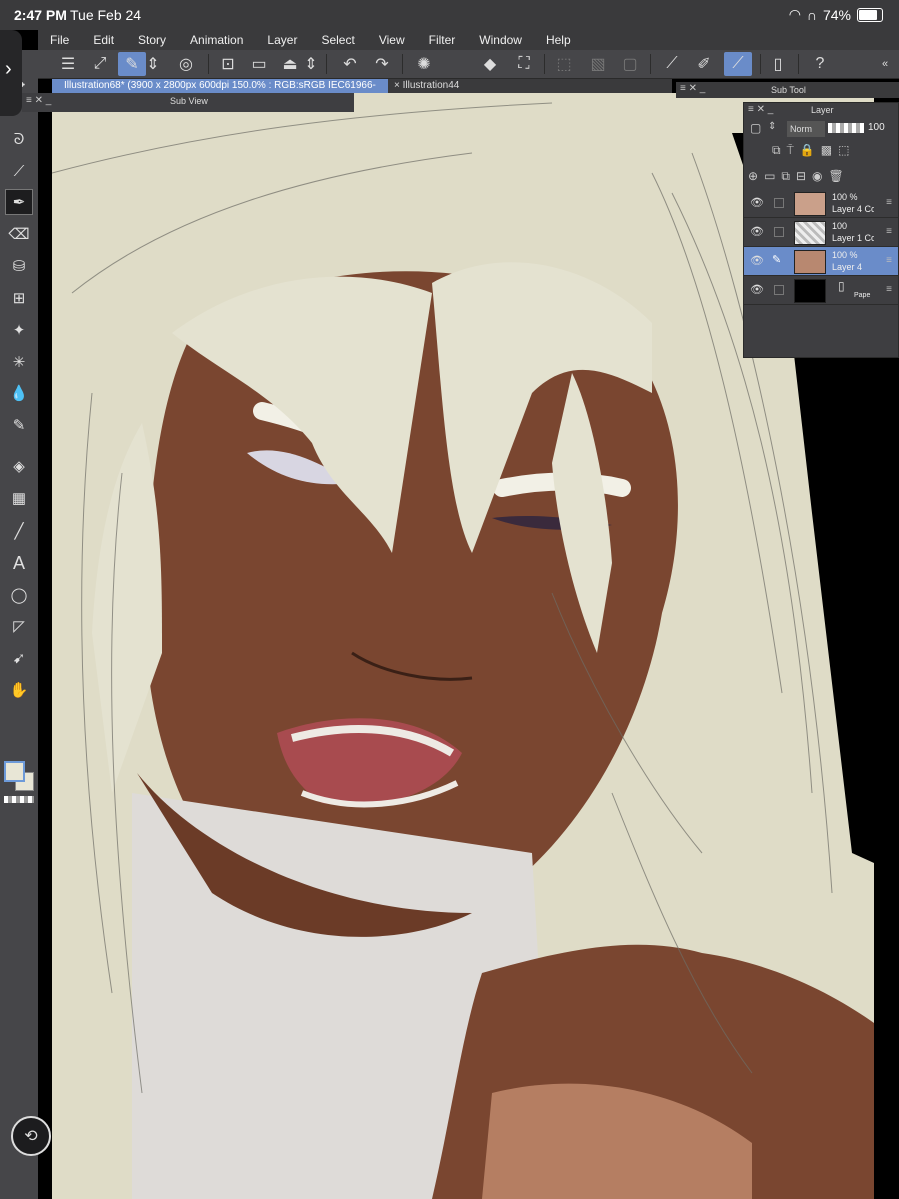  Describe the element at coordinates (19, 330) in the screenshot. I see `sparkle-icon: ✦` at that location.